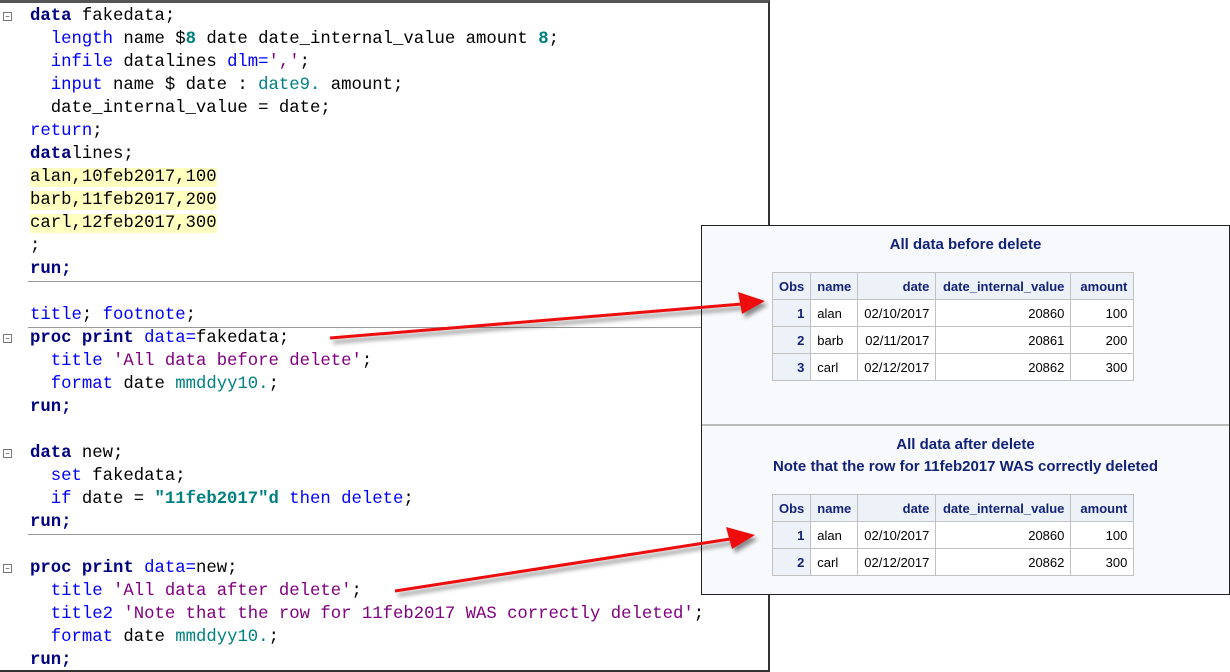 The image size is (1230, 672). Describe the element at coordinates (217, 85) in the screenshot. I see `code-line: input name $ date : date9. amount;` at that location.